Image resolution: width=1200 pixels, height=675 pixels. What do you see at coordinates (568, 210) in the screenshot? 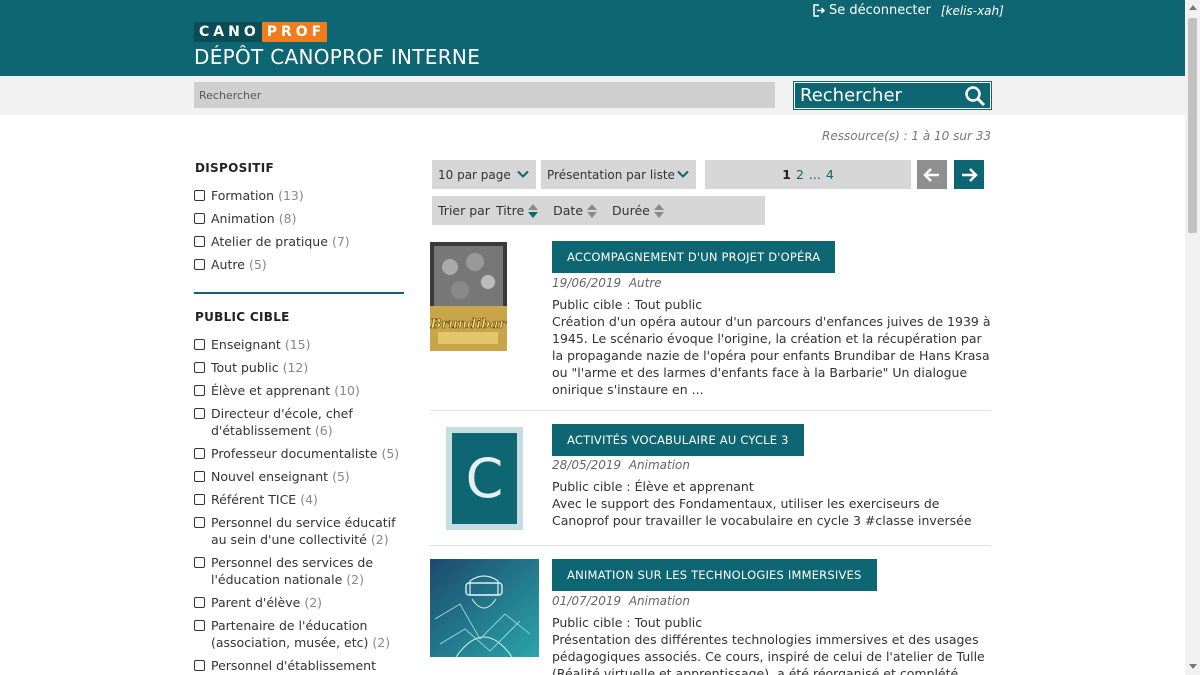
I see `sort-key-label: Date` at bounding box center [568, 210].